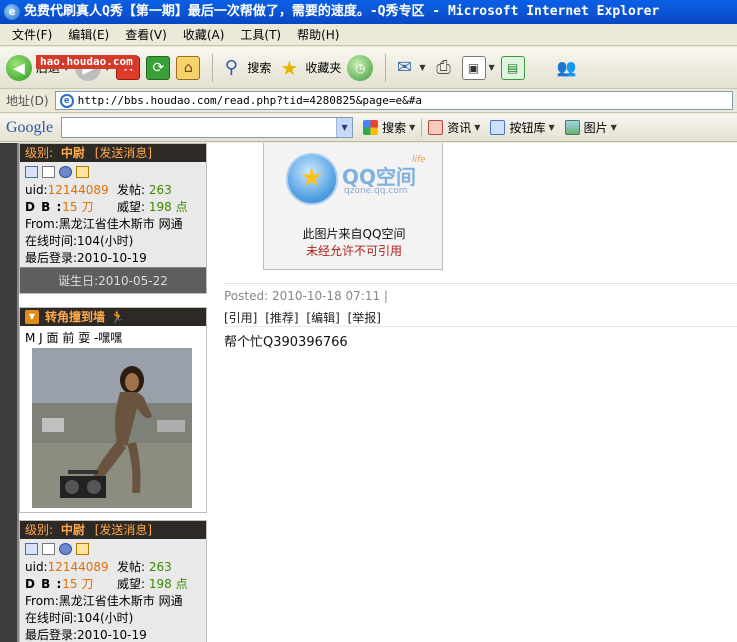 Image resolution: width=737 pixels, height=642 pixels. What do you see at coordinates (160, 567) in the screenshot?
I see `posts-value: 263` at bounding box center [160, 567].